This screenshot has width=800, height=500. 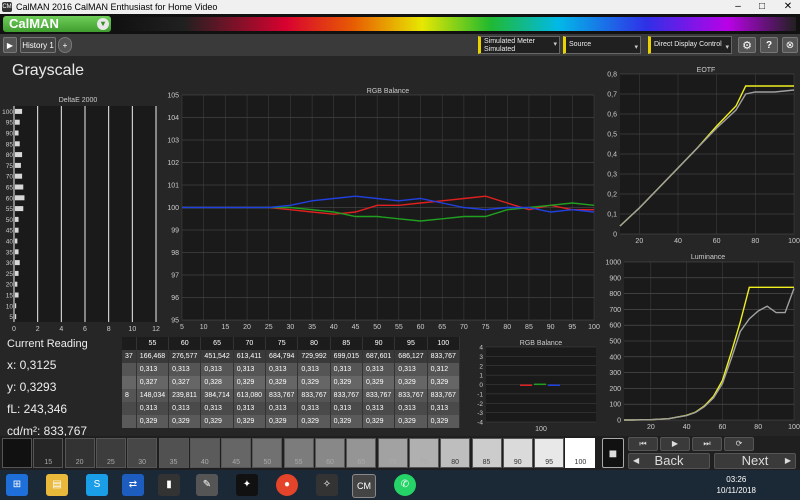 I want to click on swatch-black, so click(x=17, y=453).